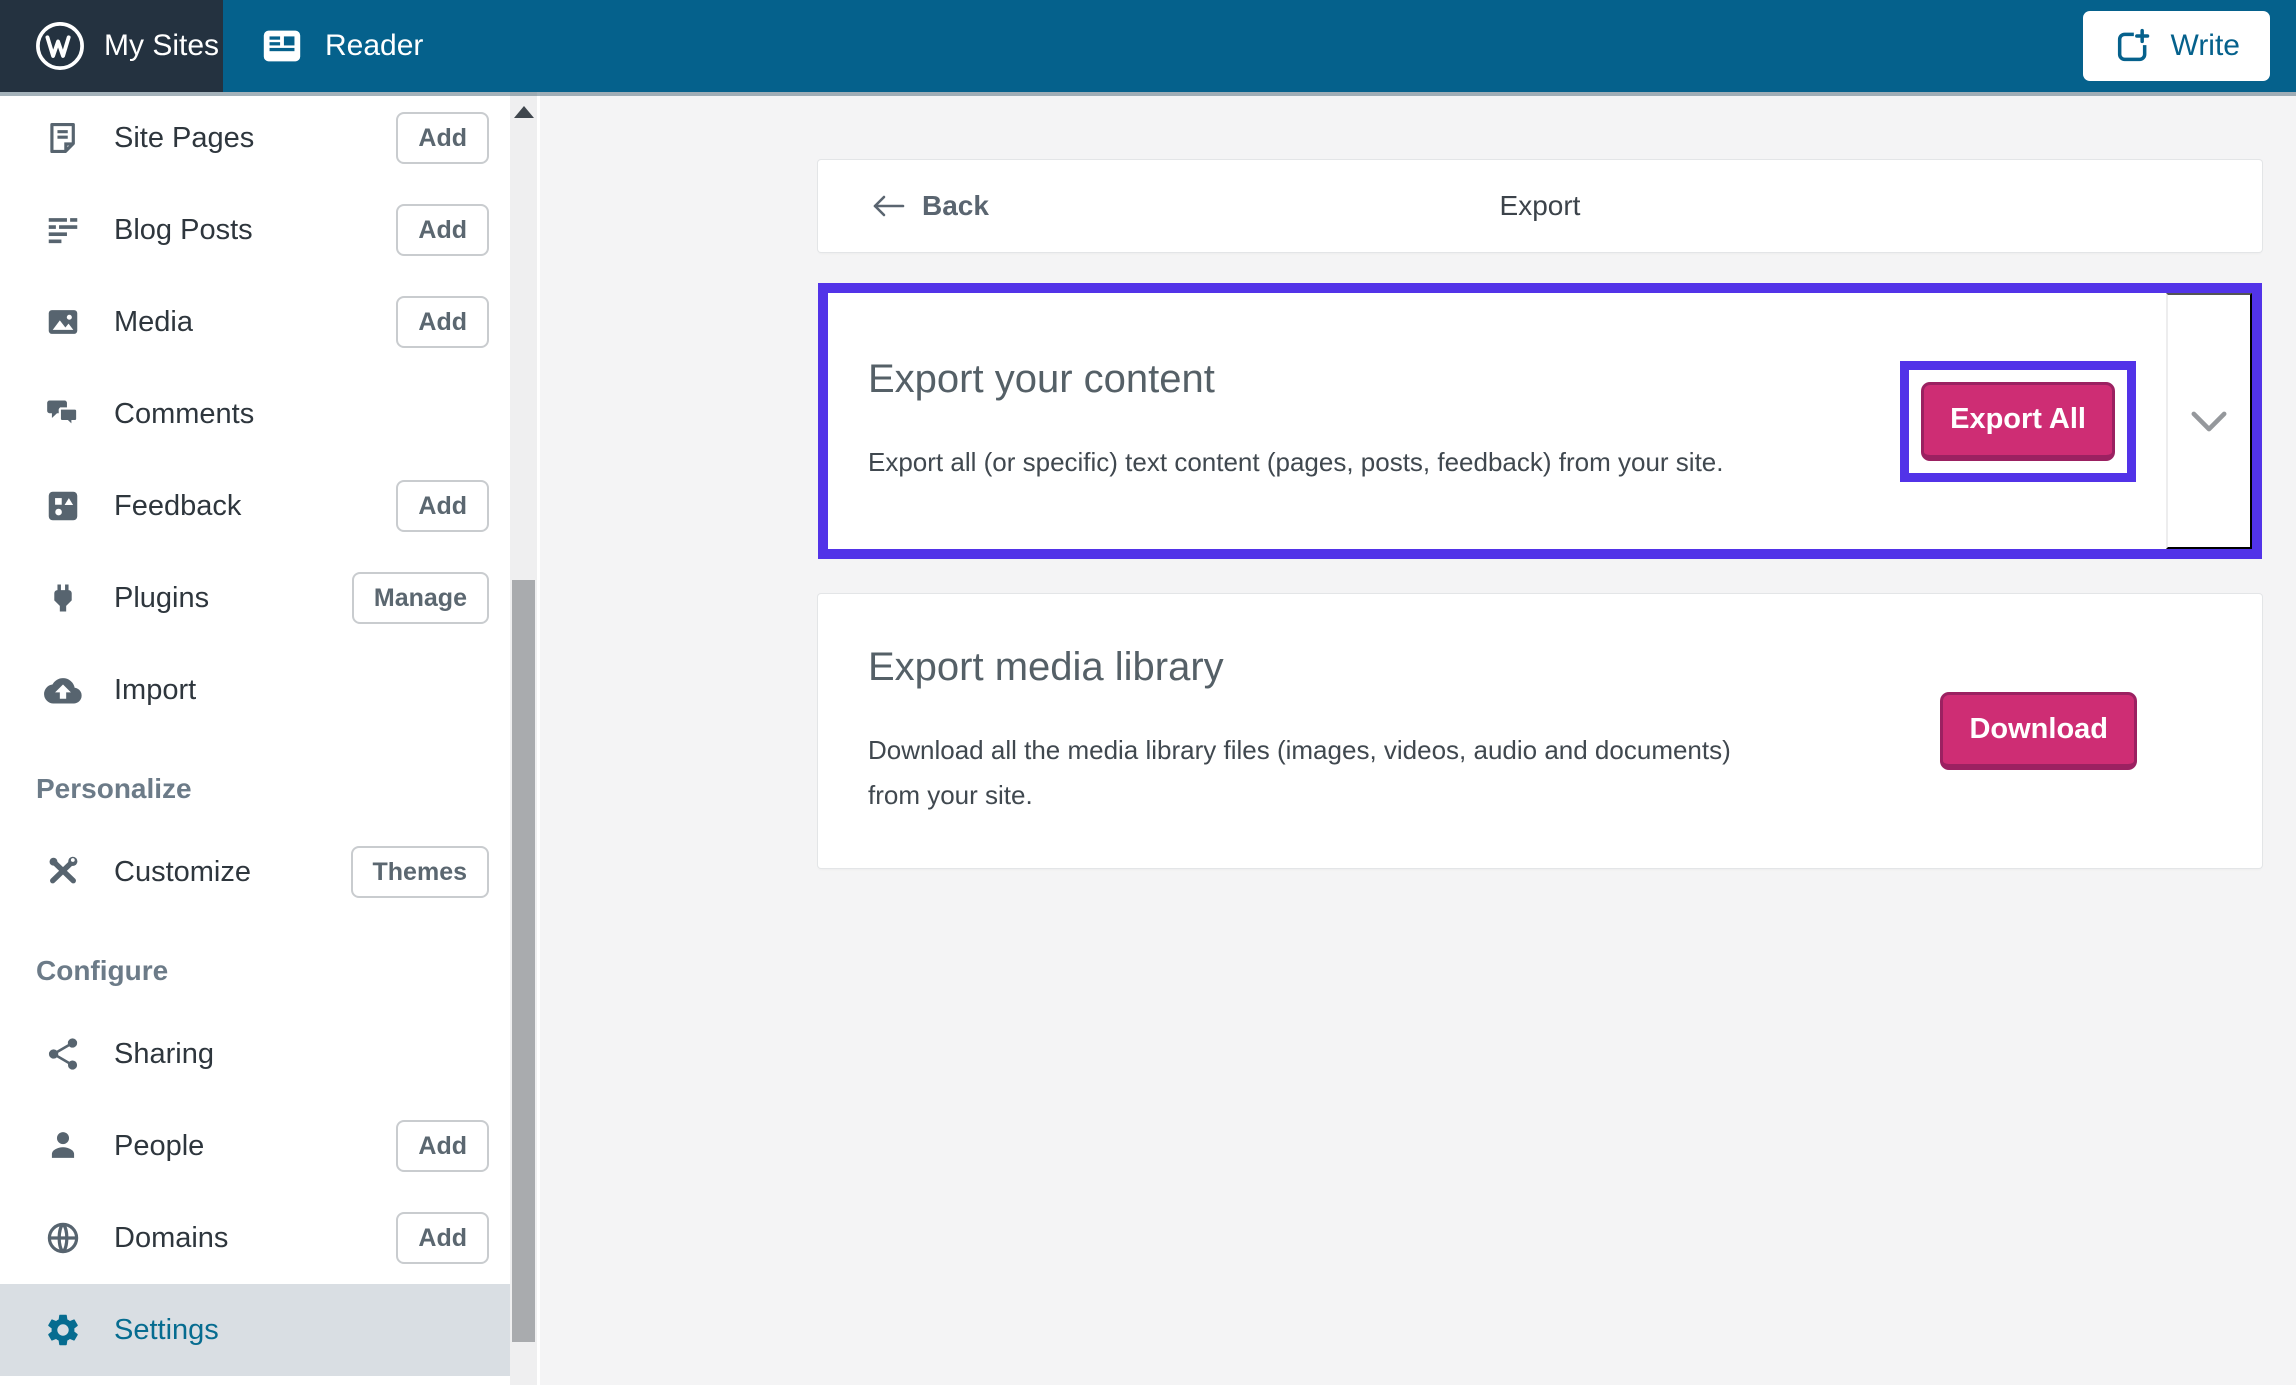  Describe the element at coordinates (255, 1146) in the screenshot. I see `sidebar-item-people: People Add` at that location.